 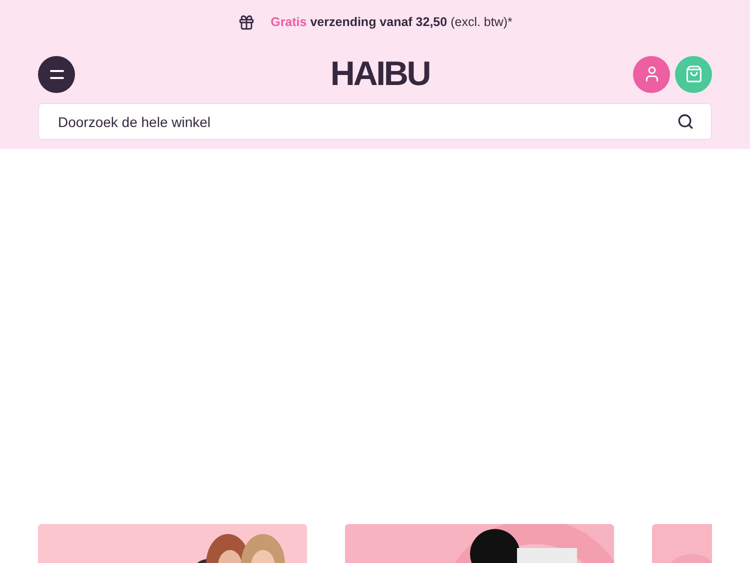 What do you see at coordinates (685, 121) in the screenshot?
I see `search-icon` at bounding box center [685, 121].